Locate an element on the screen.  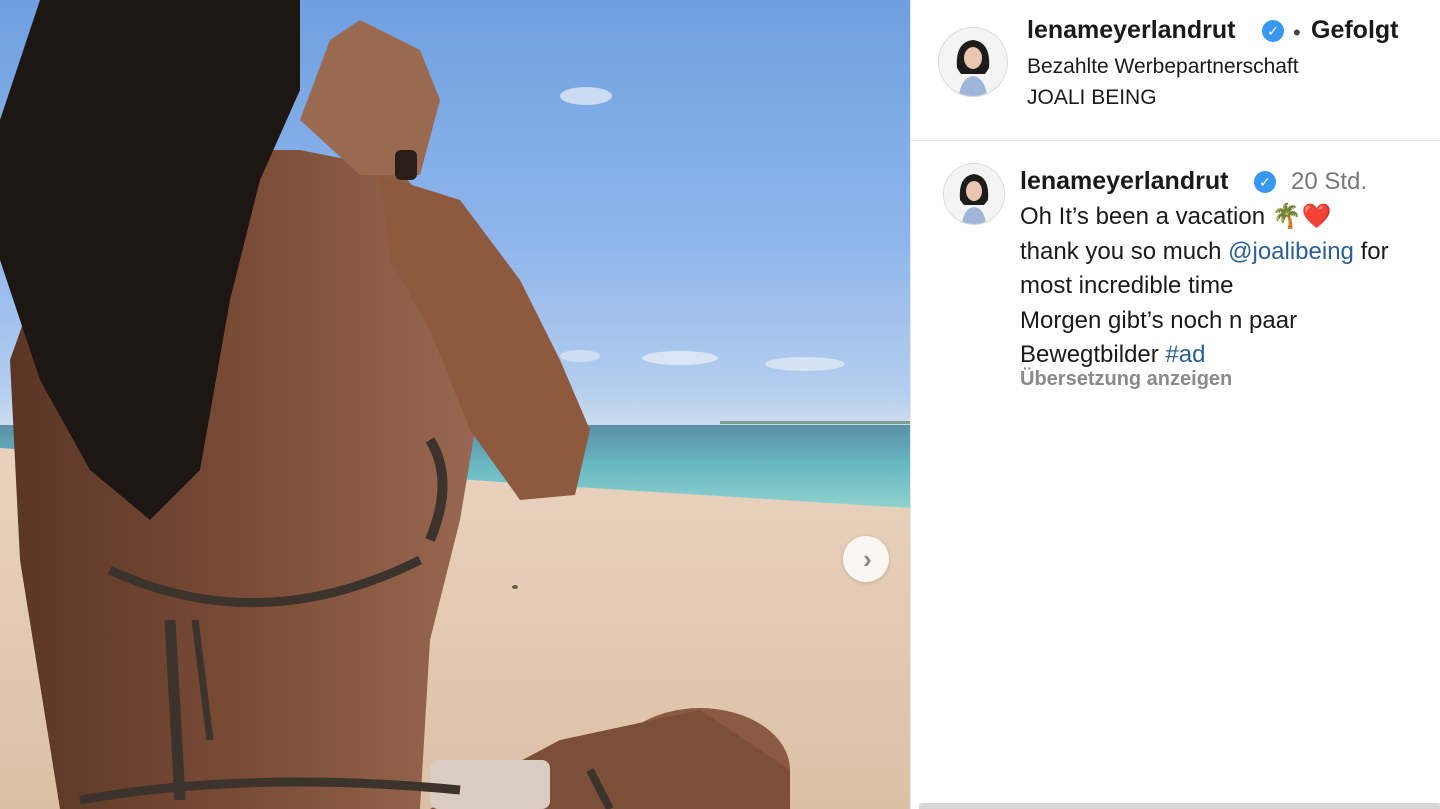
chevron-right-icon: › is located at coordinates (867, 559).